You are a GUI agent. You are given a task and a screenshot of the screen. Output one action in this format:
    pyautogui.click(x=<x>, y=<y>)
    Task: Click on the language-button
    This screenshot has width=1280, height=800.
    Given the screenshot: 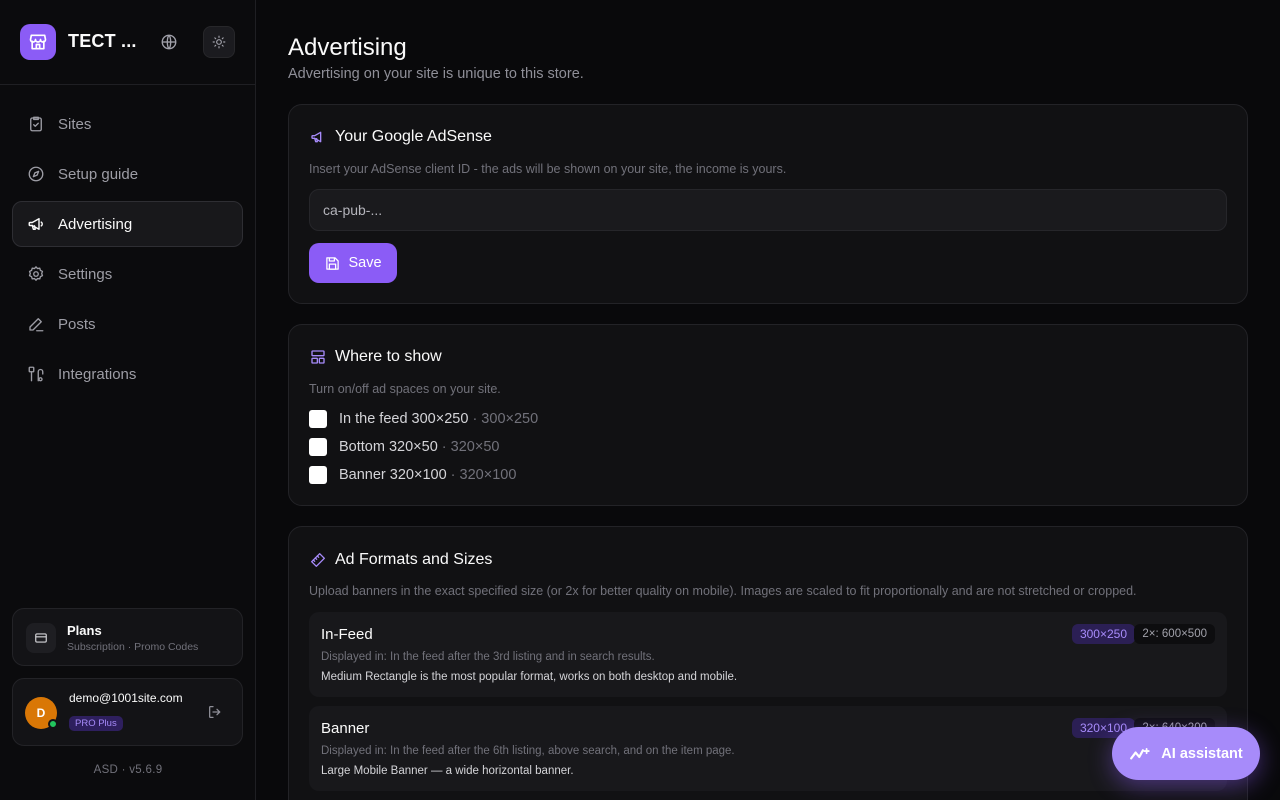 What is the action you would take?
    pyautogui.click(x=169, y=42)
    